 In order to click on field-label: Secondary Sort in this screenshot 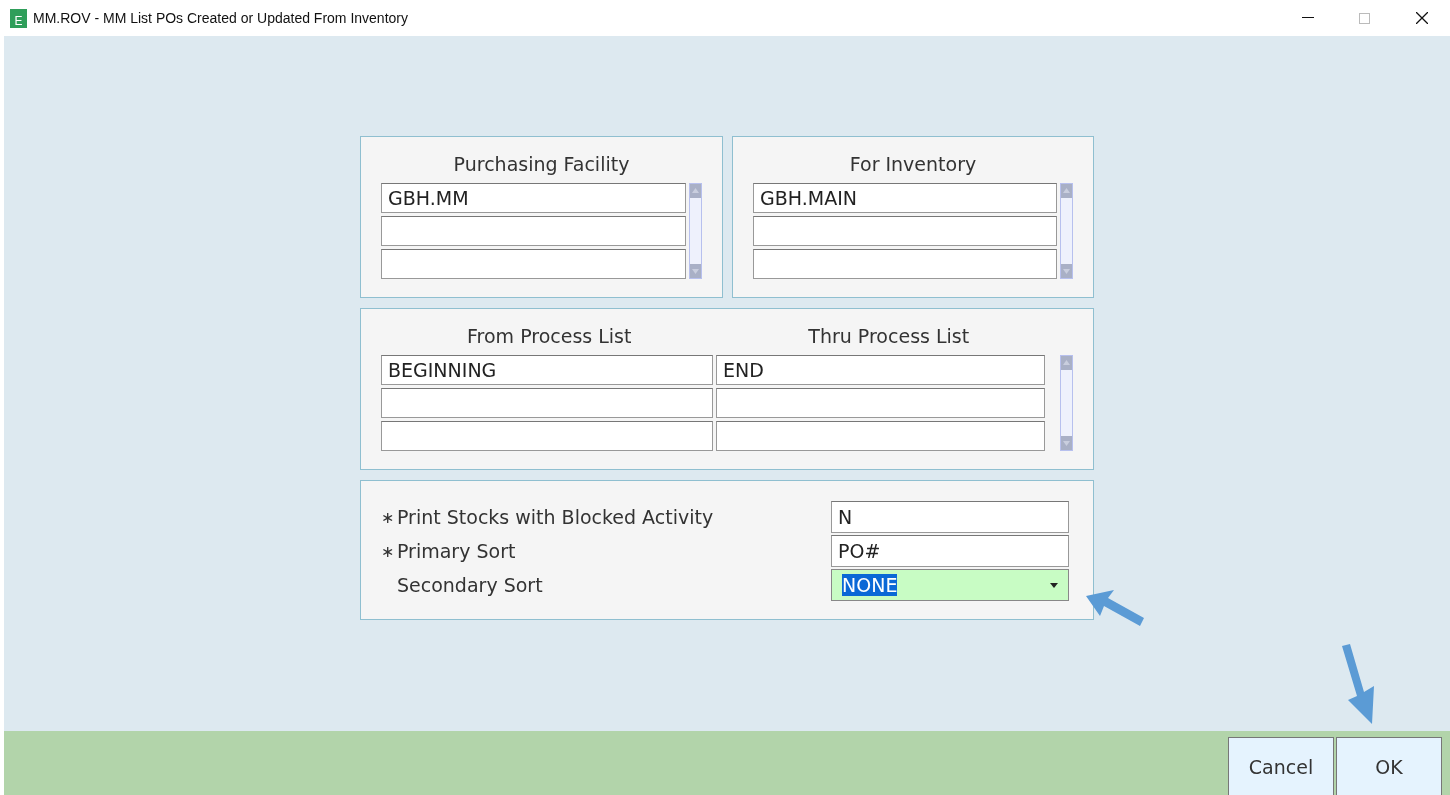, I will do `click(470, 585)`.